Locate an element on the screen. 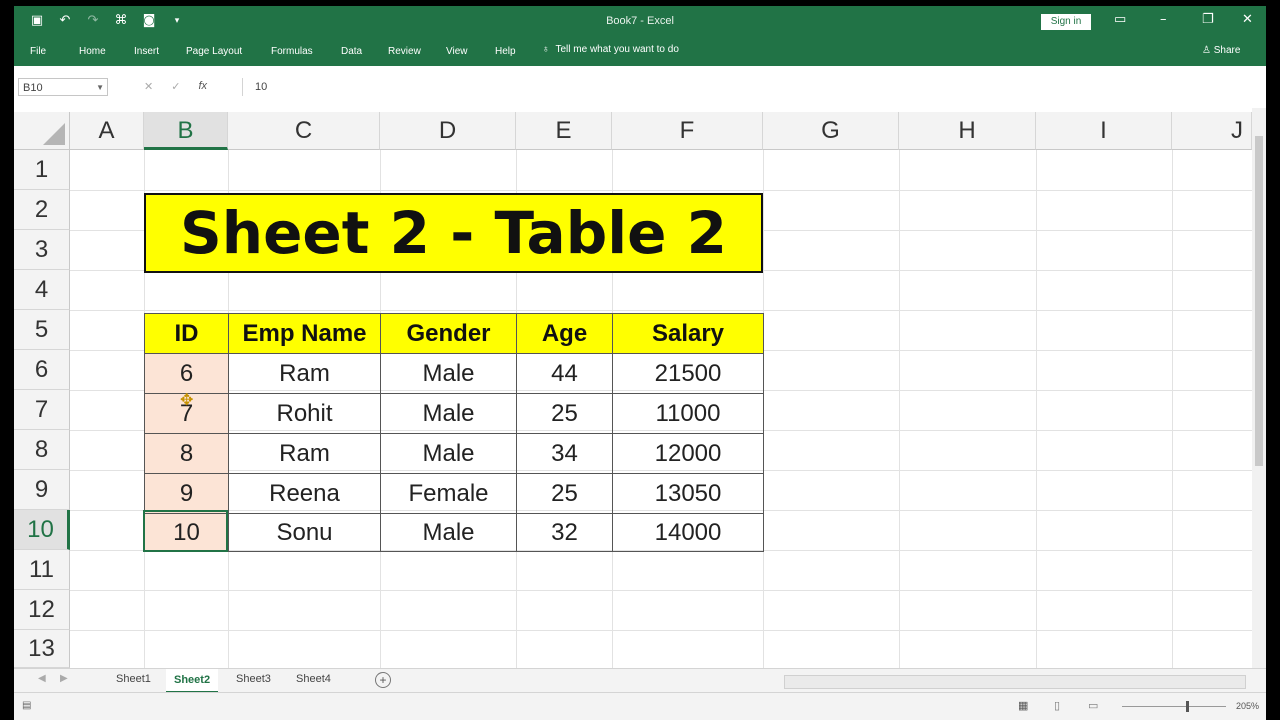 The height and width of the screenshot is (720, 1280). select-all-button is located at coordinates (42, 131).